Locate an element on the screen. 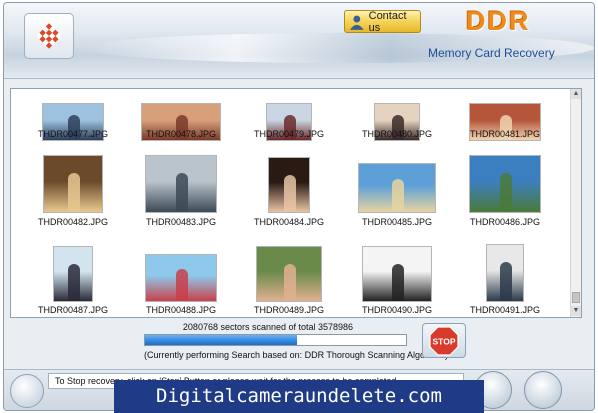 The width and height of the screenshot is (598, 413). person-icon is located at coordinates (356, 22).